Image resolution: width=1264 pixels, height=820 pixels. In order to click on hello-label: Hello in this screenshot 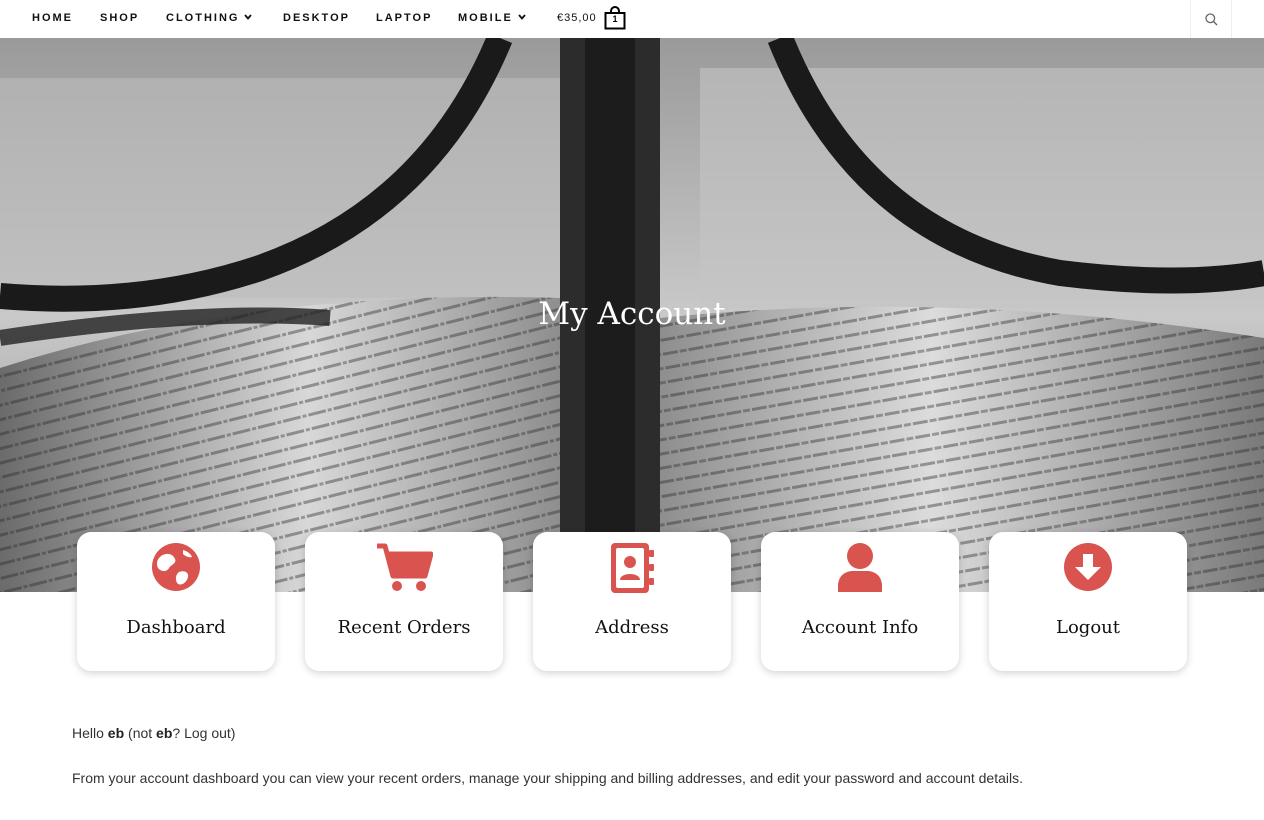, I will do `click(88, 733)`.